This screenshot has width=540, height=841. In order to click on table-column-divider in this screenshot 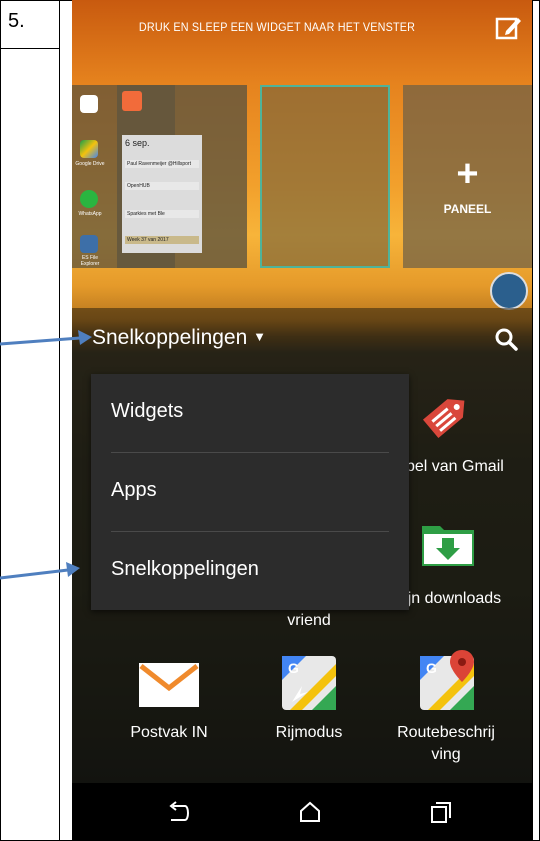, I will do `click(59, 420)`.